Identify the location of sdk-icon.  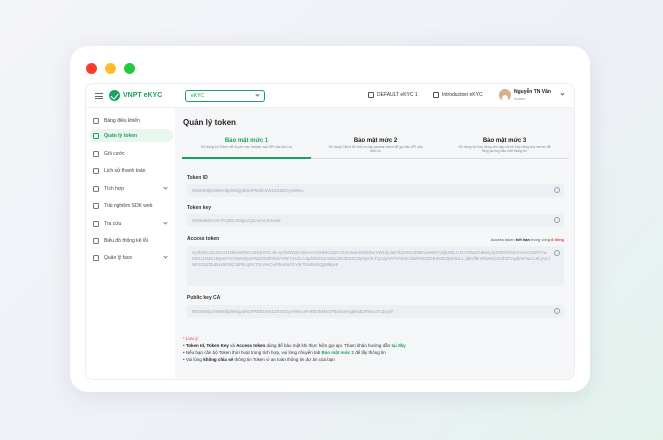
(96, 205).